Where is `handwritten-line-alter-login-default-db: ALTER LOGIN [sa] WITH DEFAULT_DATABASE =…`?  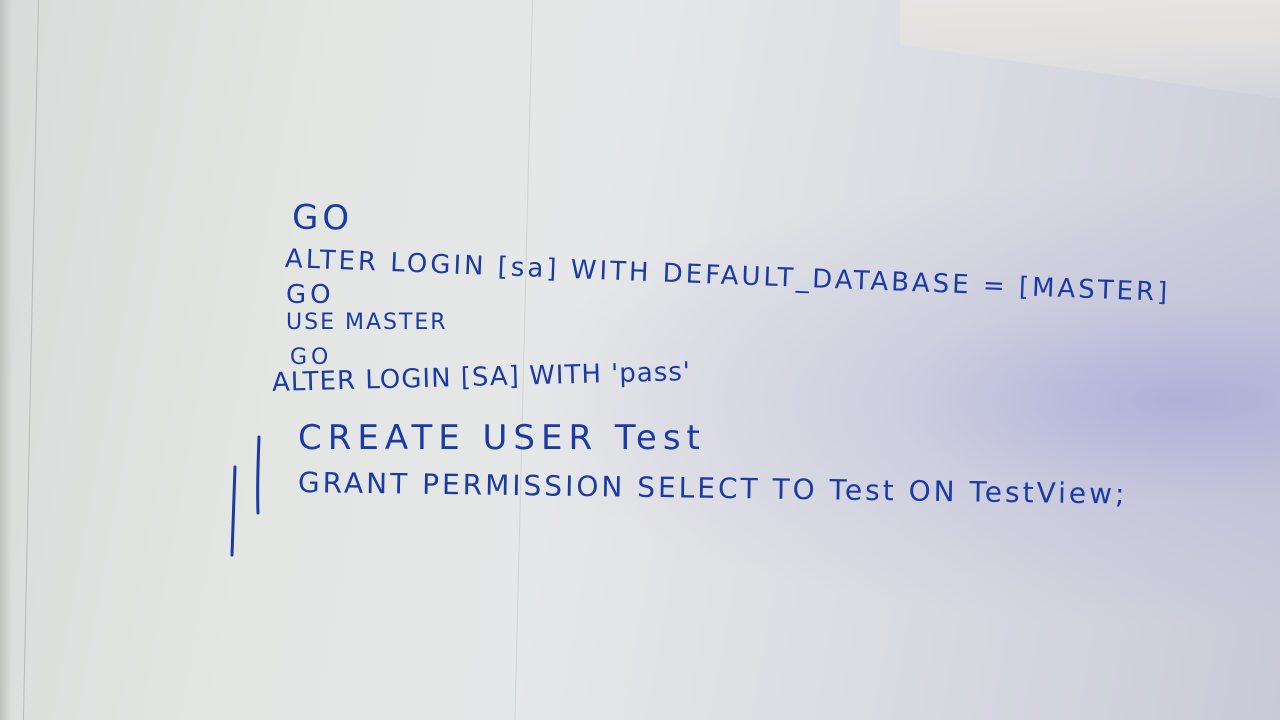
handwritten-line-alter-login-default-db: ALTER LOGIN [sa] WITH DEFAULT_DATABASE =… is located at coordinates (727, 276).